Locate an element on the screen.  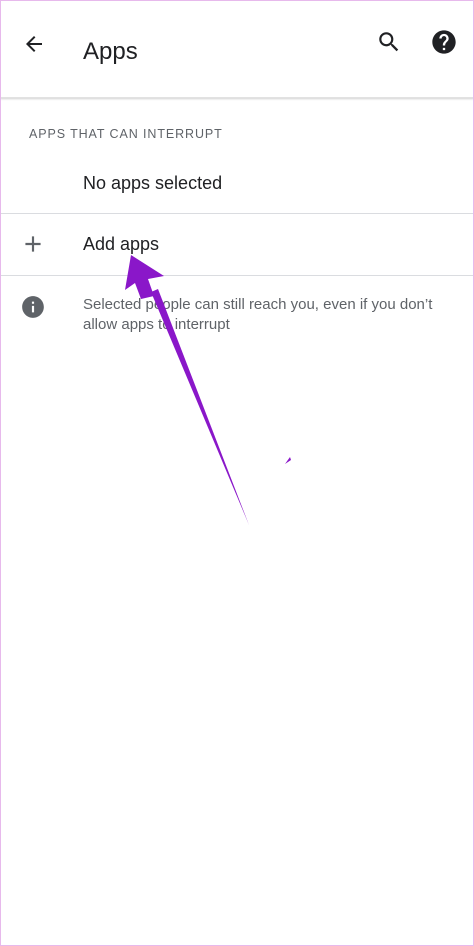
add-apps-button: Add apps is located at coordinates (237, 244).